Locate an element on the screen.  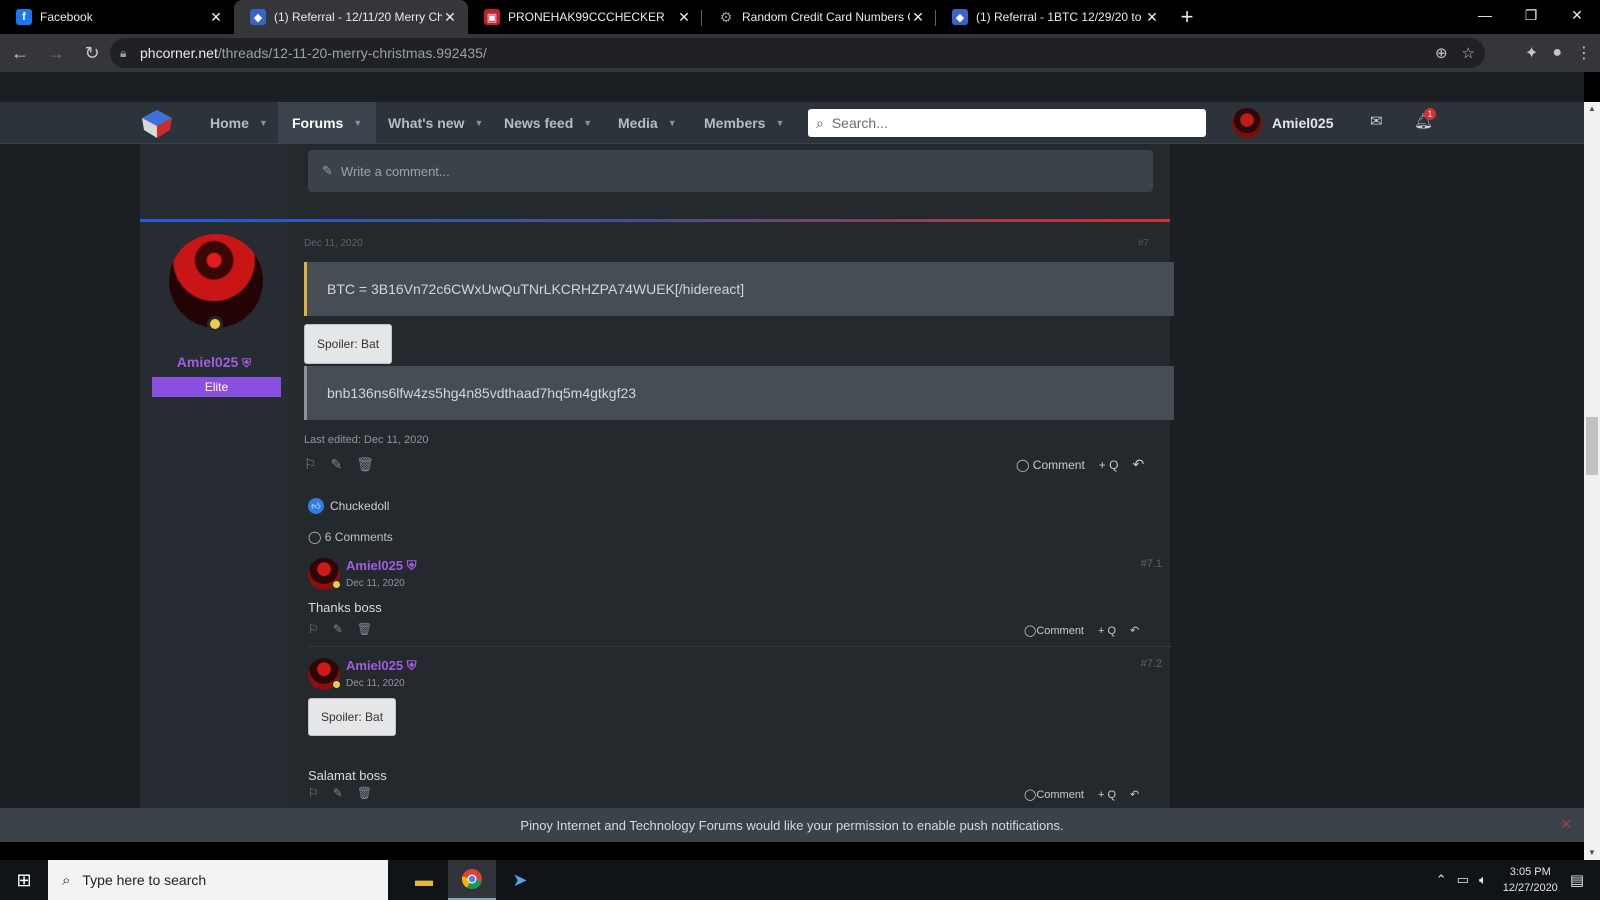
nav-media: Media ▼ is located at coordinates (647, 123).